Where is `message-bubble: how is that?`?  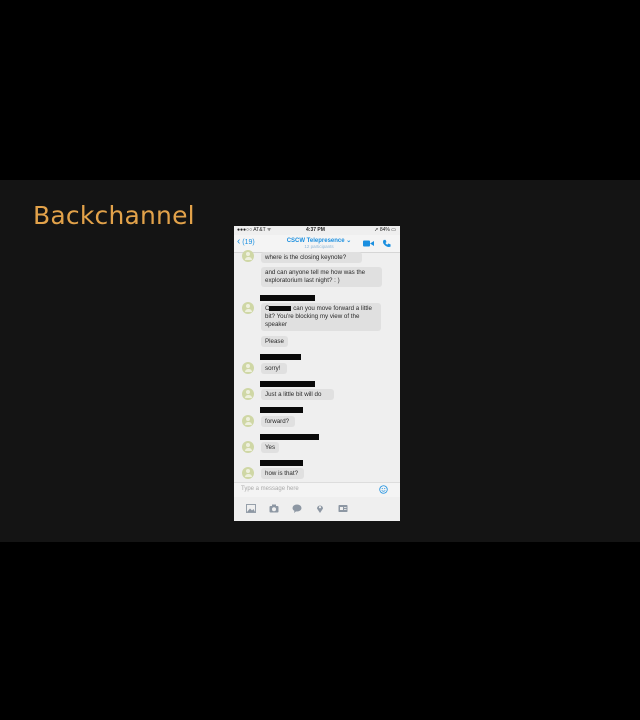 message-bubble: how is that? is located at coordinates (282, 473).